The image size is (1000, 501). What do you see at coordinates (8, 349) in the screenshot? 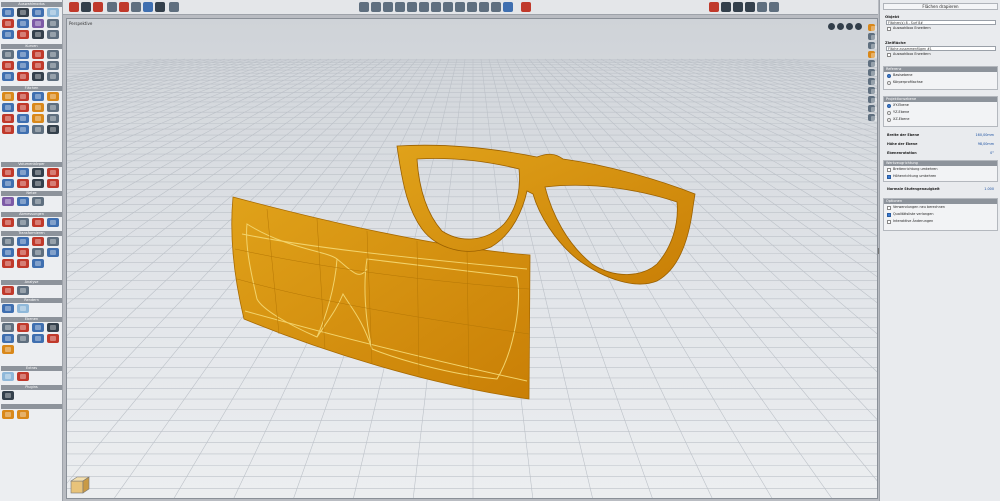
I see `material-ball-icon` at bounding box center [8, 349].